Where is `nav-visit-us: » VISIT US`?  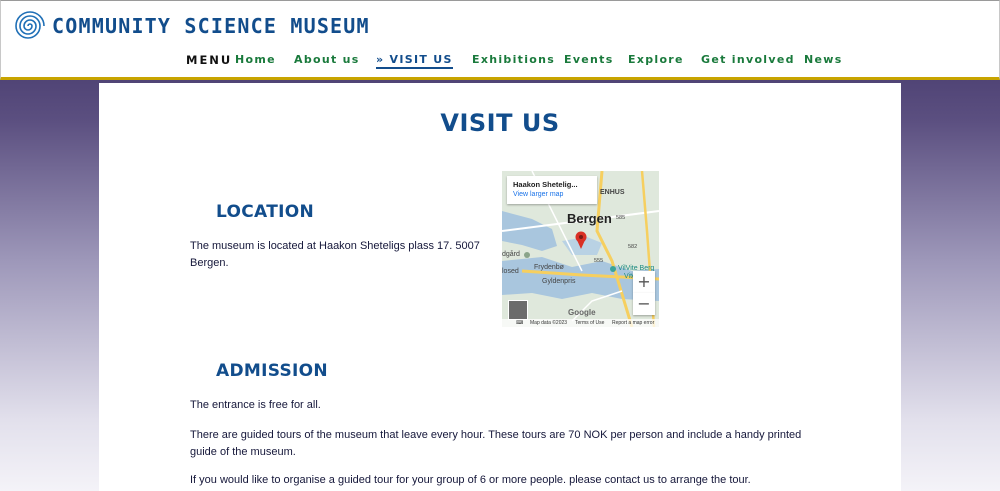
nav-visit-us: » VISIT US is located at coordinates (414, 61).